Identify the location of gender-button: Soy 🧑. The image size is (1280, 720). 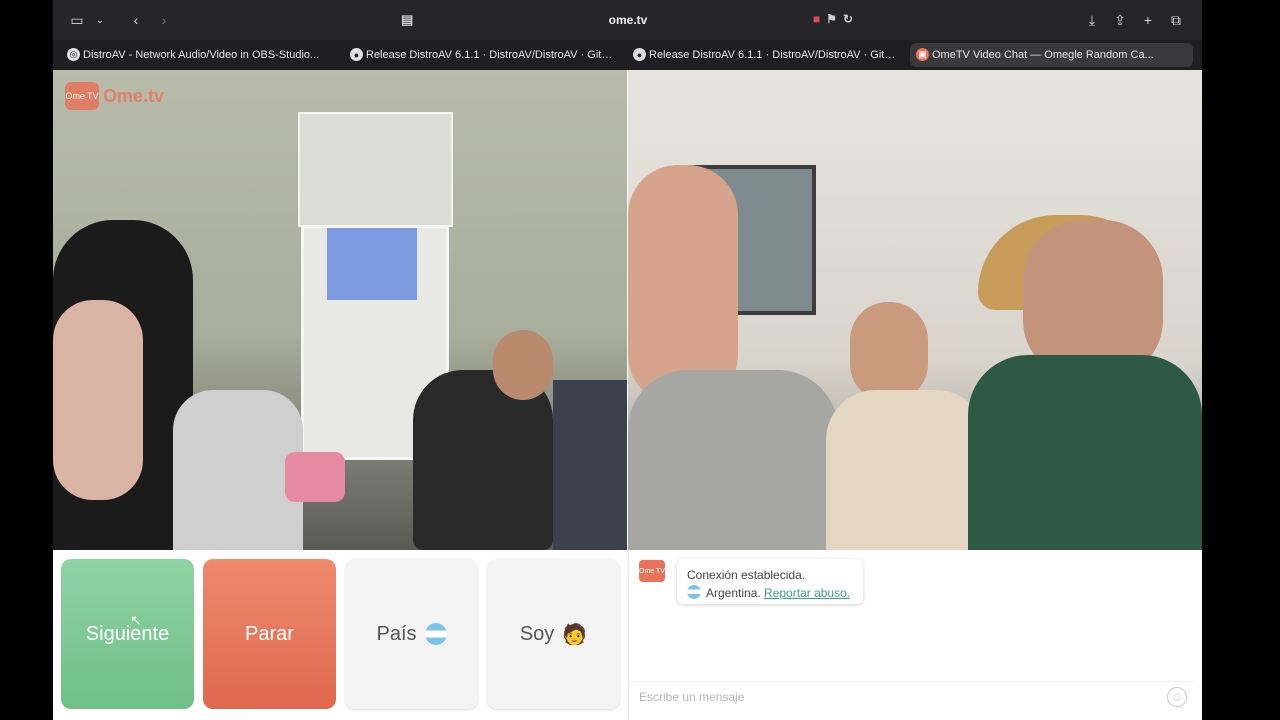
(553, 634).